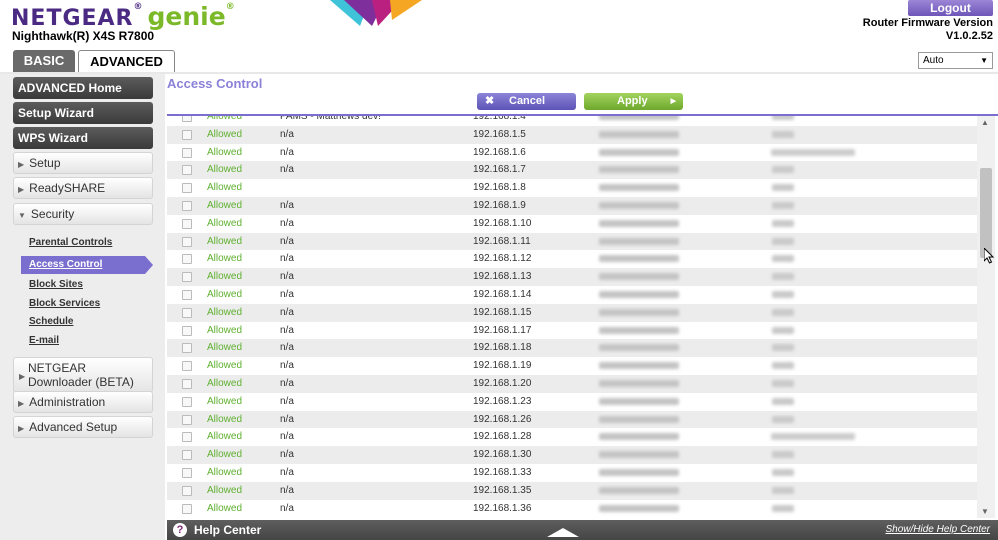 This screenshot has height=540, width=998. I want to click on nav-email: E-mail, so click(44, 340).